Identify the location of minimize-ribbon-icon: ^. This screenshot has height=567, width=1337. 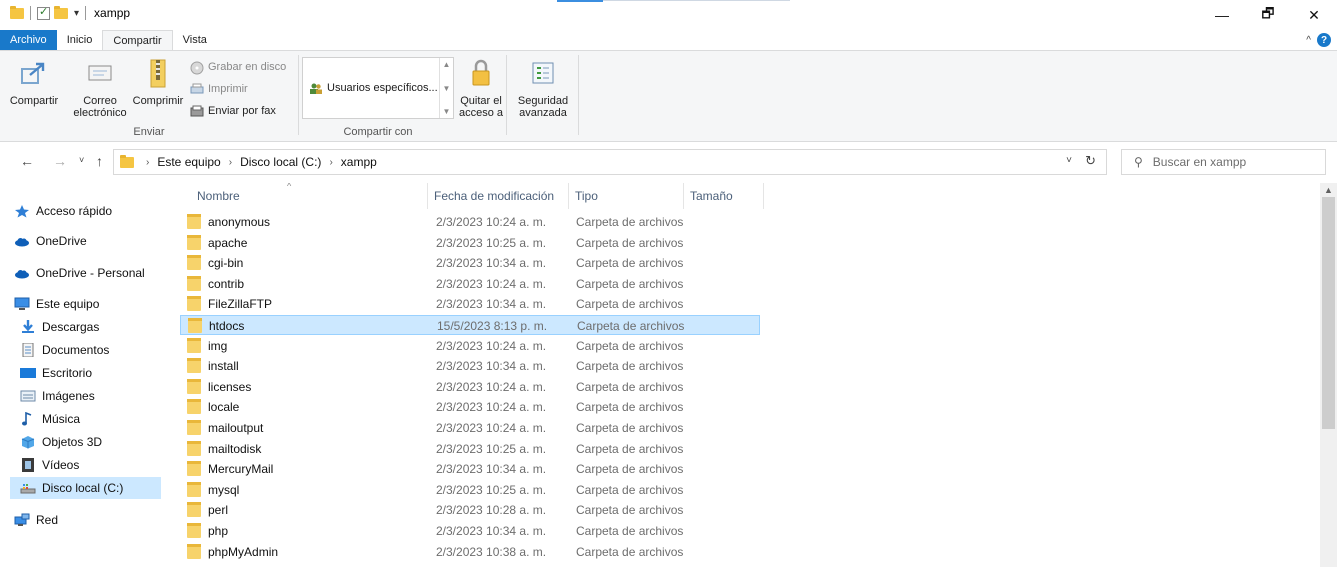
(1308, 40).